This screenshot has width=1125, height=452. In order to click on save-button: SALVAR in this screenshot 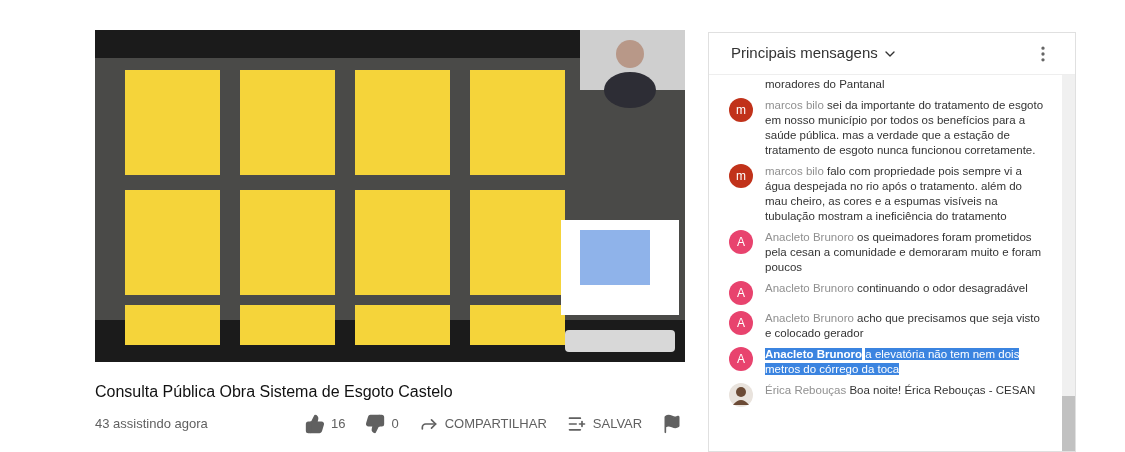, I will do `click(604, 424)`.